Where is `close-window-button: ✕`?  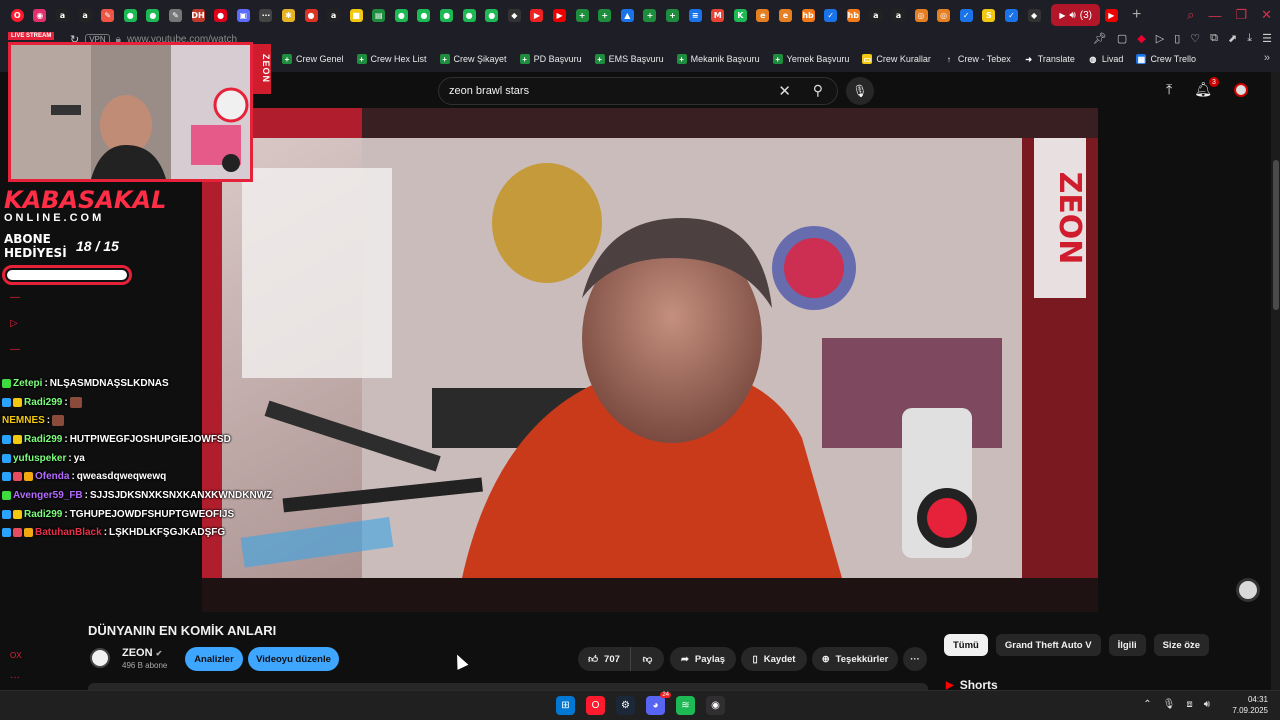
close-window-button: ✕ is located at coordinates (1266, 15).